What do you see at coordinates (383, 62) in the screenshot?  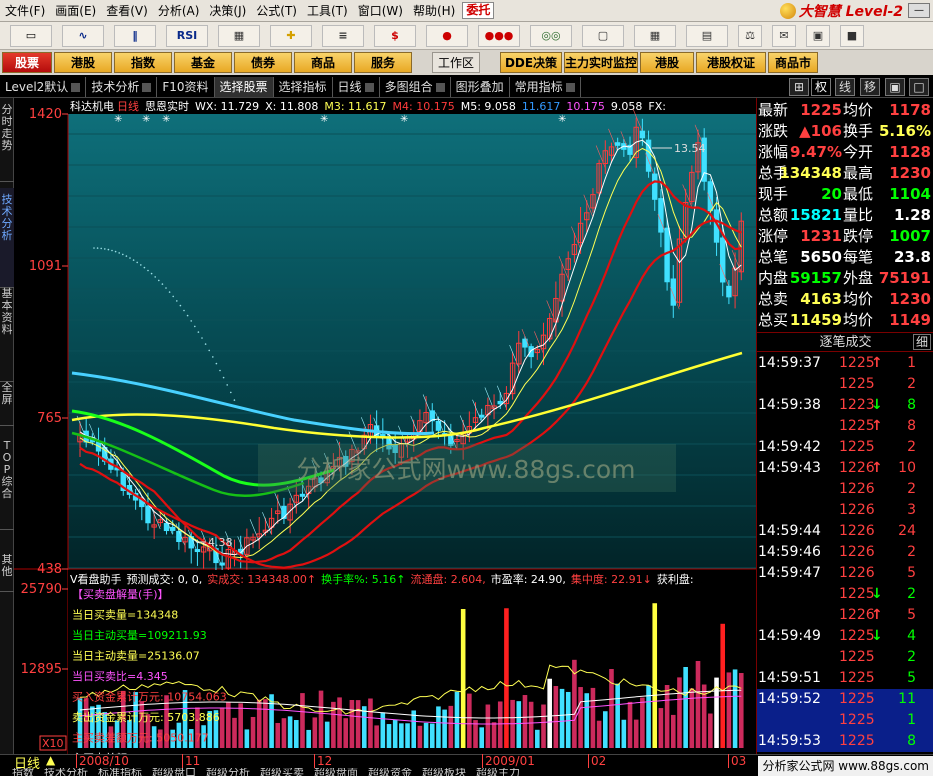 I see `category-button: 服务` at bounding box center [383, 62].